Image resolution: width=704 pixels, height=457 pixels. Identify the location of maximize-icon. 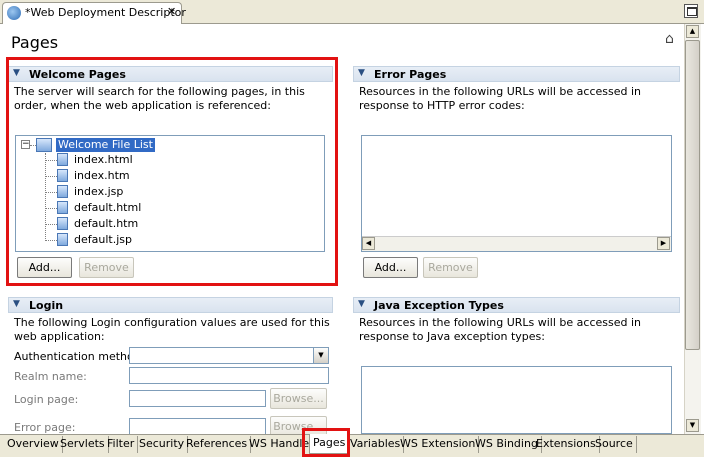
(691, 11).